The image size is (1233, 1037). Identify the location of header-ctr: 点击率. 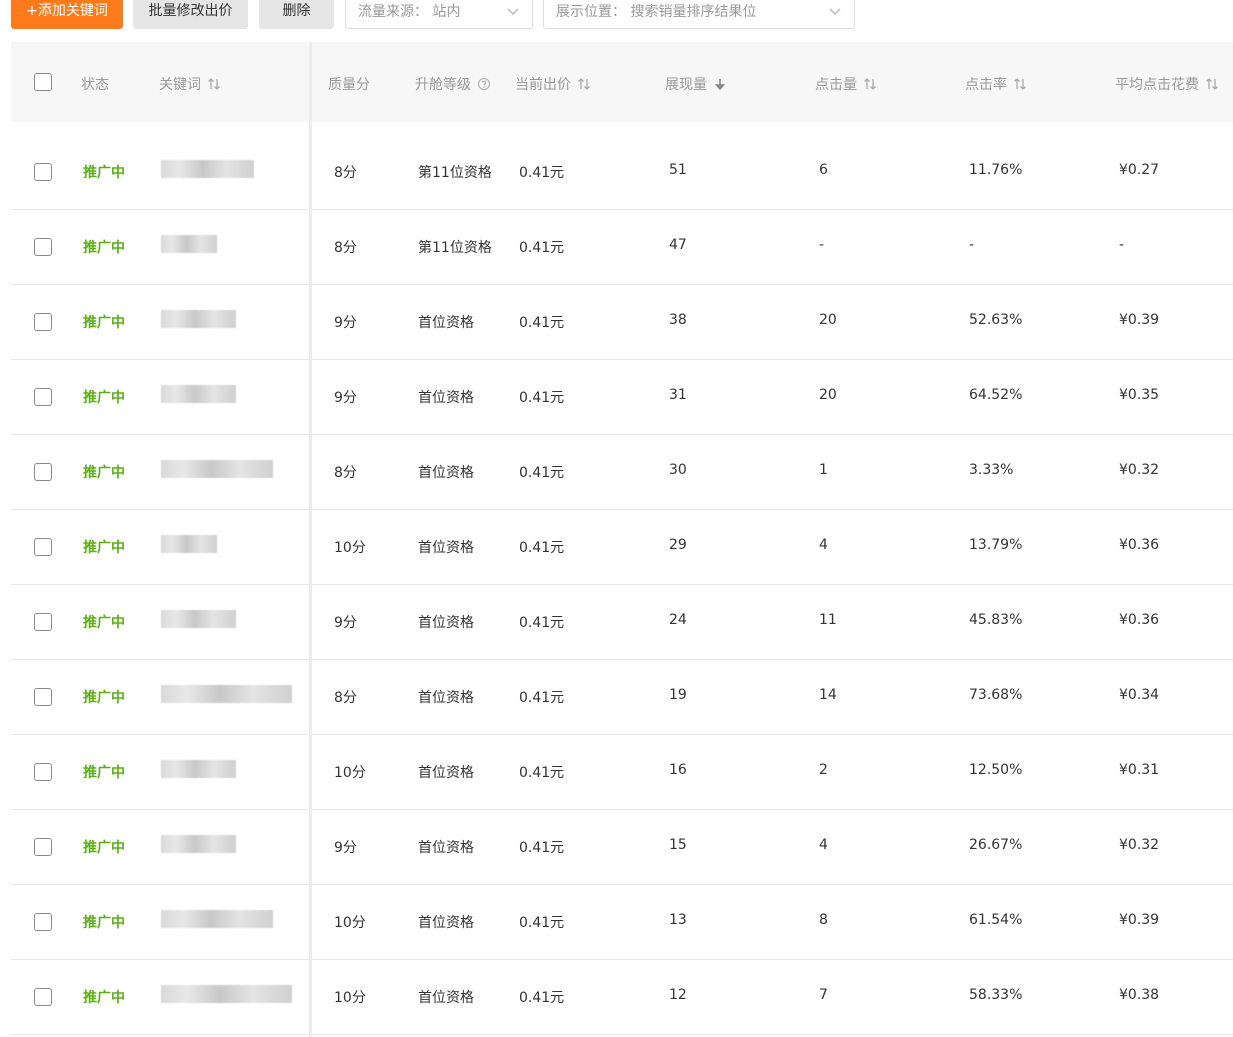
(996, 84).